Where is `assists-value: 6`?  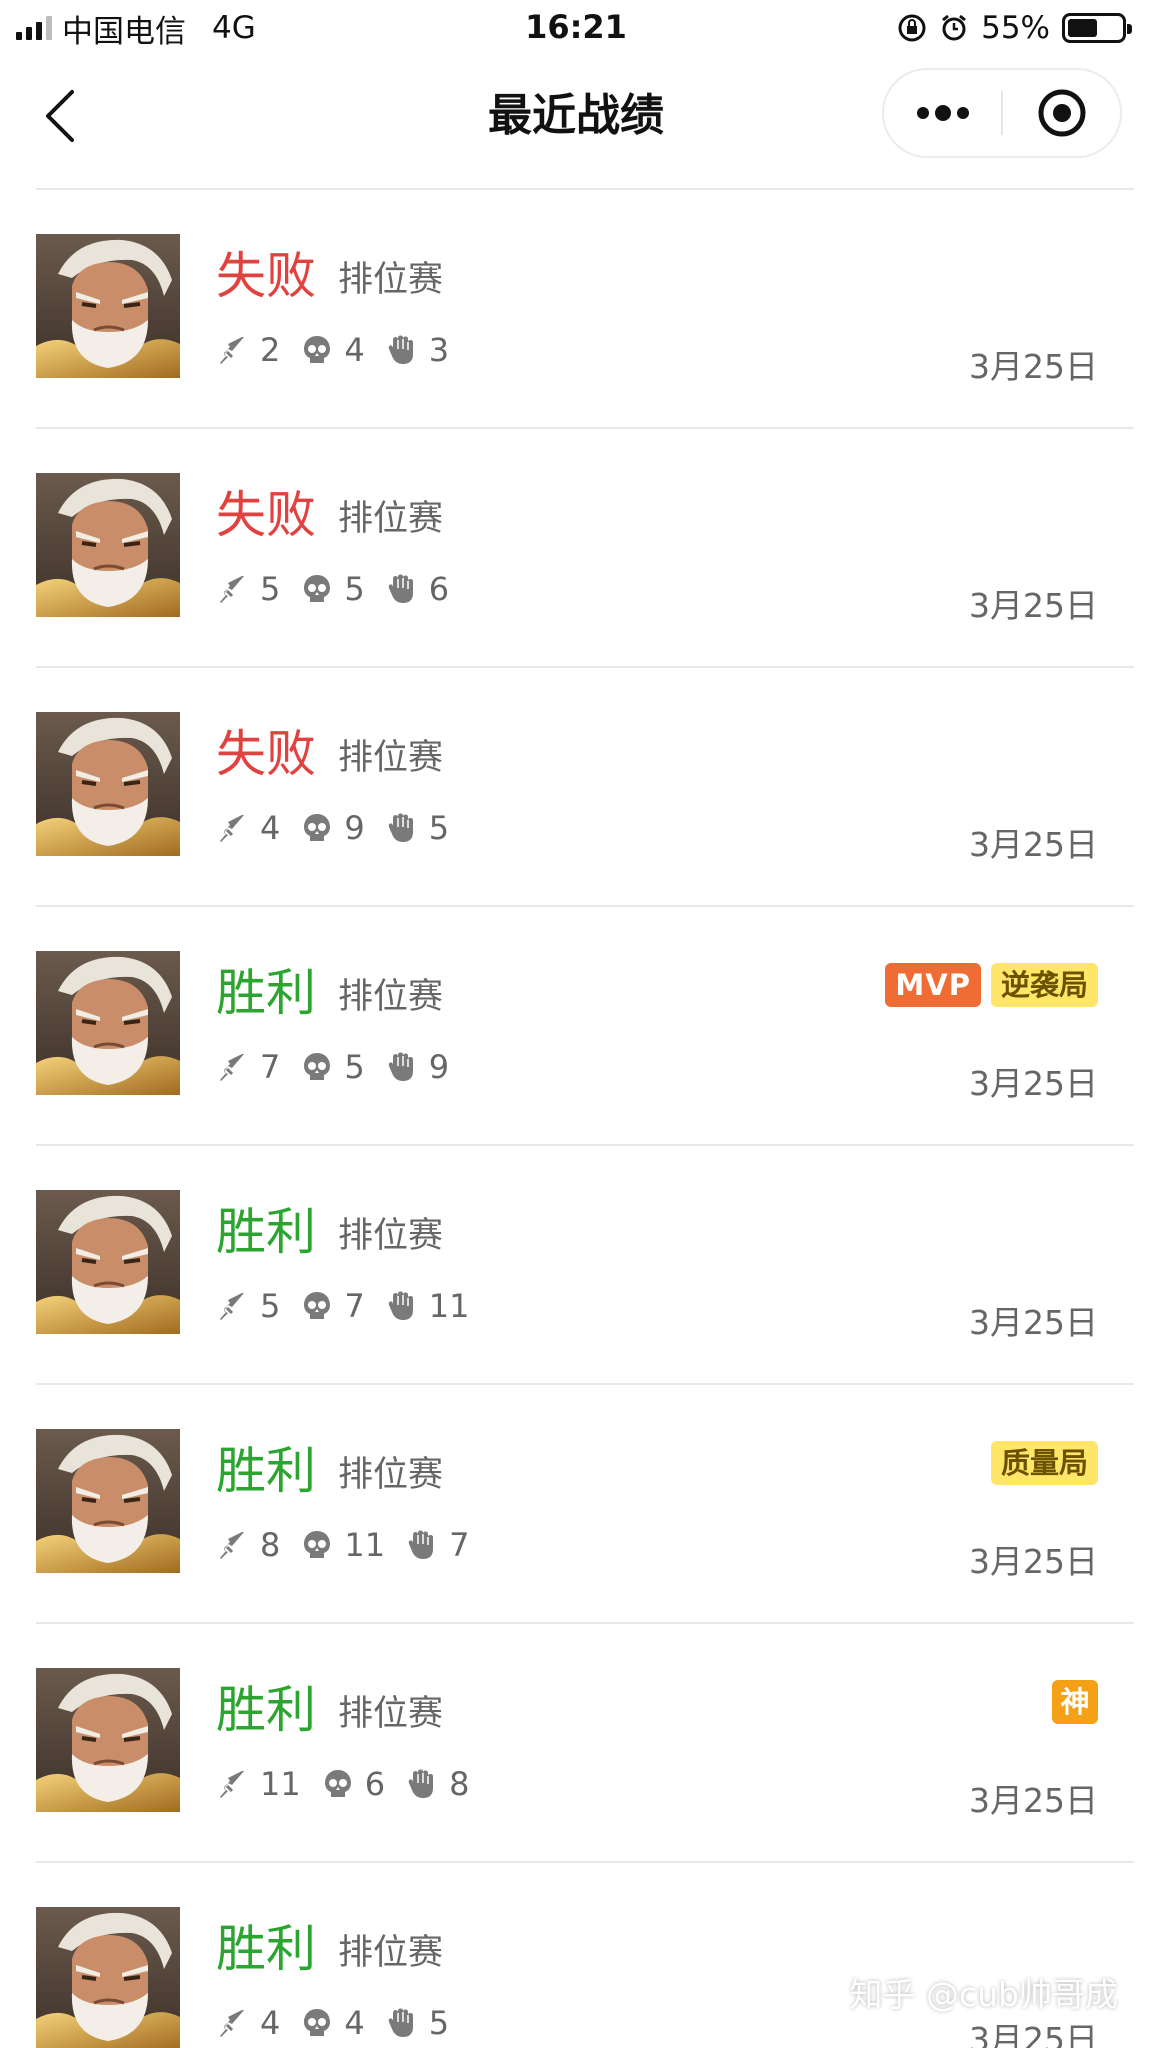 assists-value: 6 is located at coordinates (439, 589).